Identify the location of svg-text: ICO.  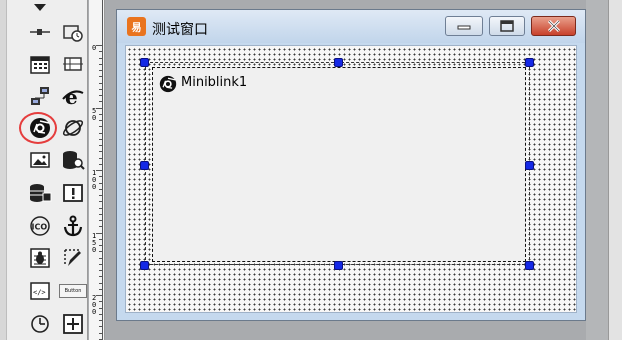
(40, 227).